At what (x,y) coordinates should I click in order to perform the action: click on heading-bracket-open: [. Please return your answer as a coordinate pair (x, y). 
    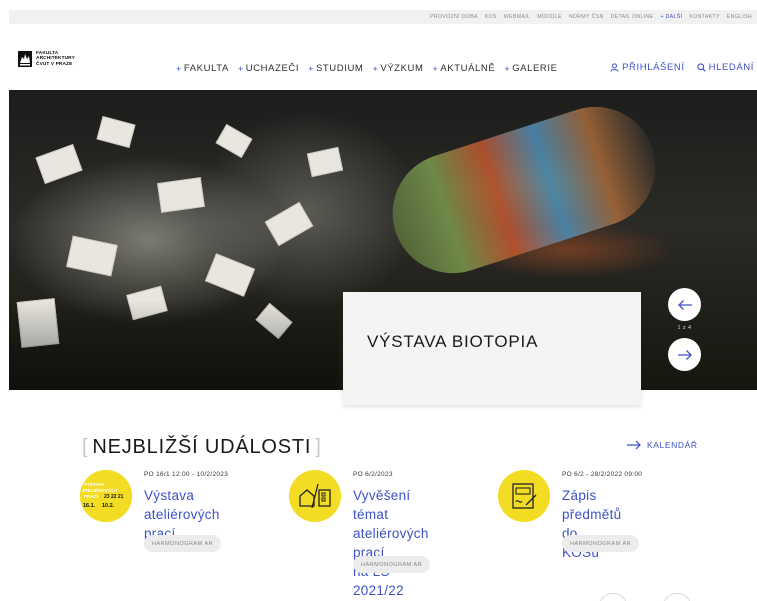
    Looking at the image, I should click on (85, 447).